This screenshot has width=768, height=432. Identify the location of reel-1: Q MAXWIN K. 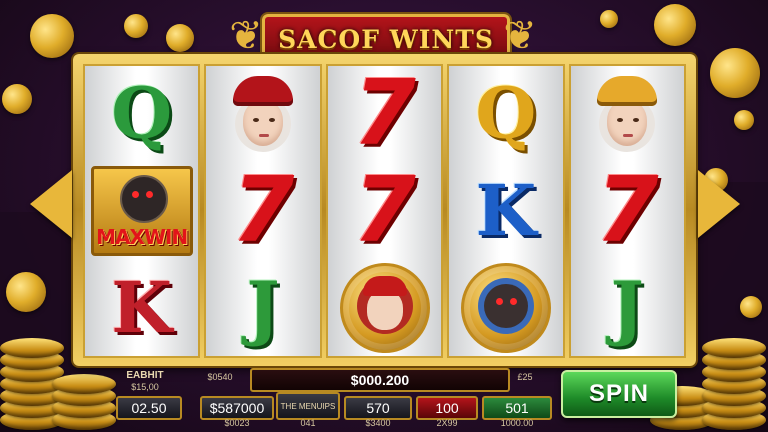
(142, 211).